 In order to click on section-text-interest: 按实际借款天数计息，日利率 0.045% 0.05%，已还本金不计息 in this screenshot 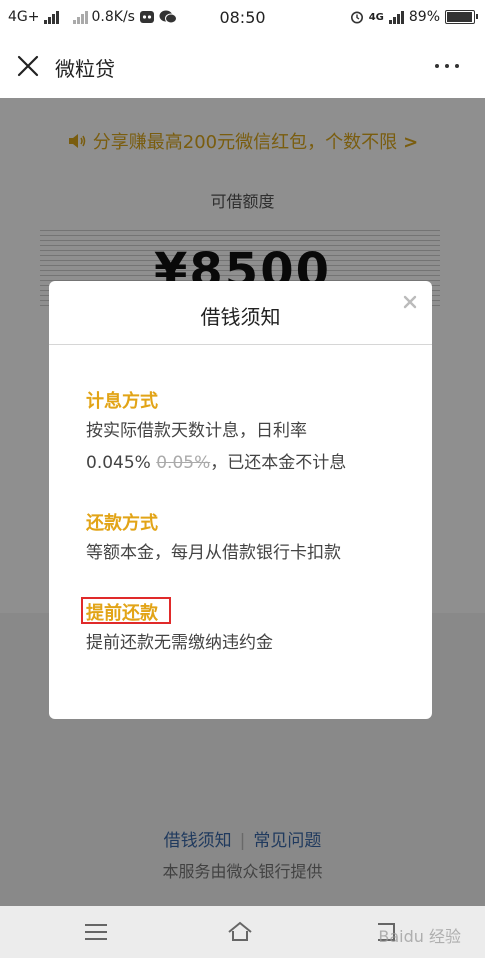, I will do `click(216, 447)`.